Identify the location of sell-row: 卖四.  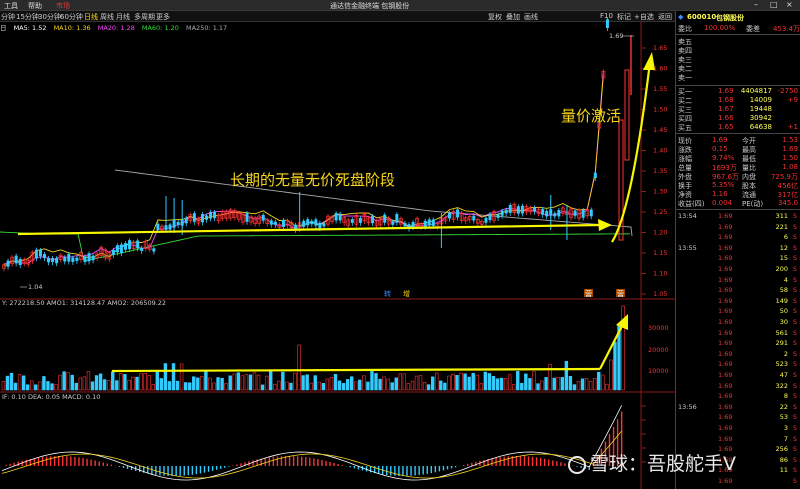
(738, 50).